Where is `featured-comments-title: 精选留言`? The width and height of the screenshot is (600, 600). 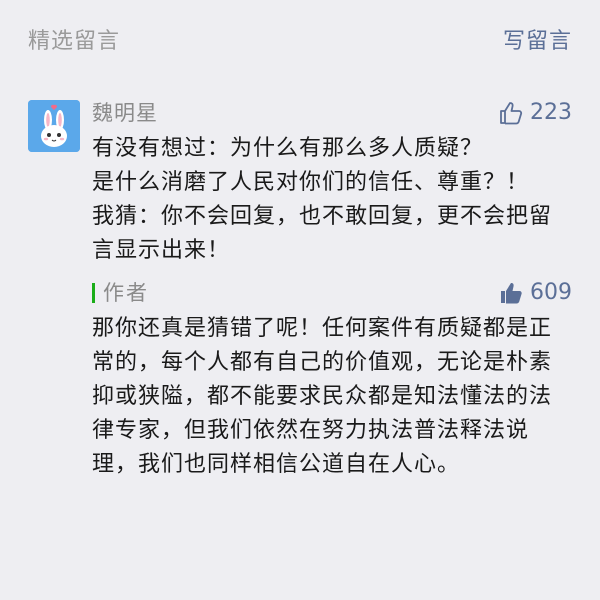
featured-comments-title: 精选留言 is located at coordinates (74, 41).